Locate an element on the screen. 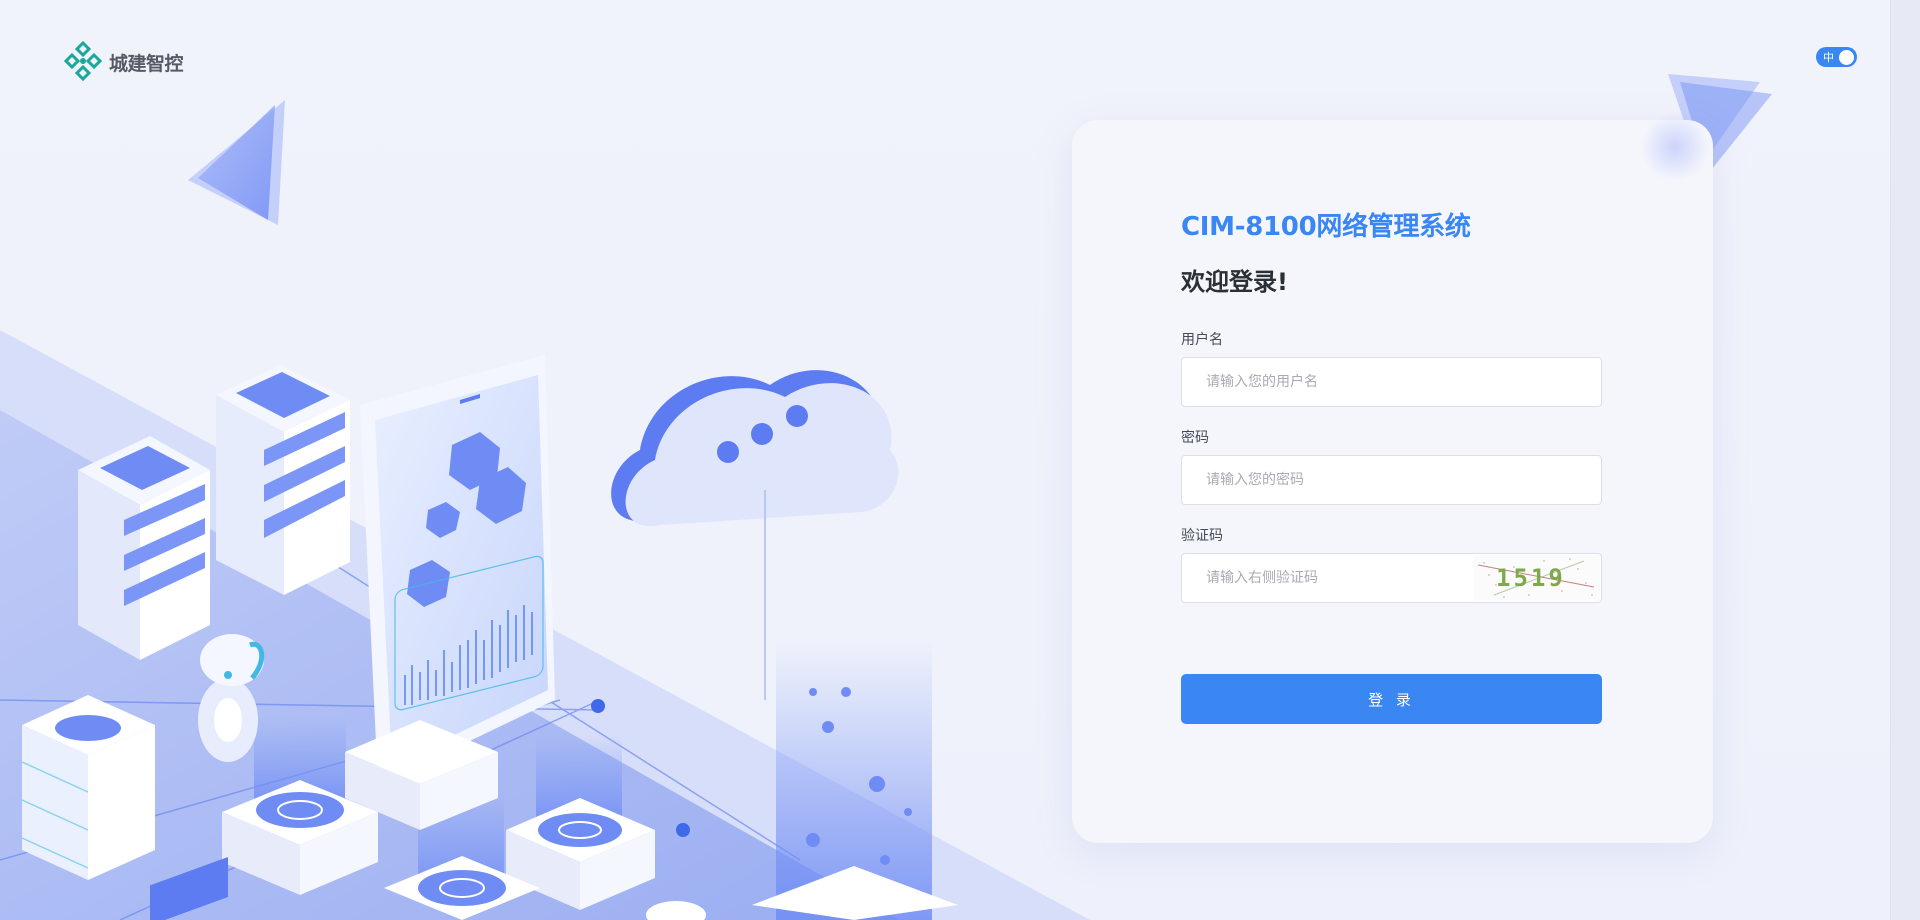 Image resolution: width=1920 pixels, height=920 pixels. language-label: 中 is located at coordinates (1828, 57).